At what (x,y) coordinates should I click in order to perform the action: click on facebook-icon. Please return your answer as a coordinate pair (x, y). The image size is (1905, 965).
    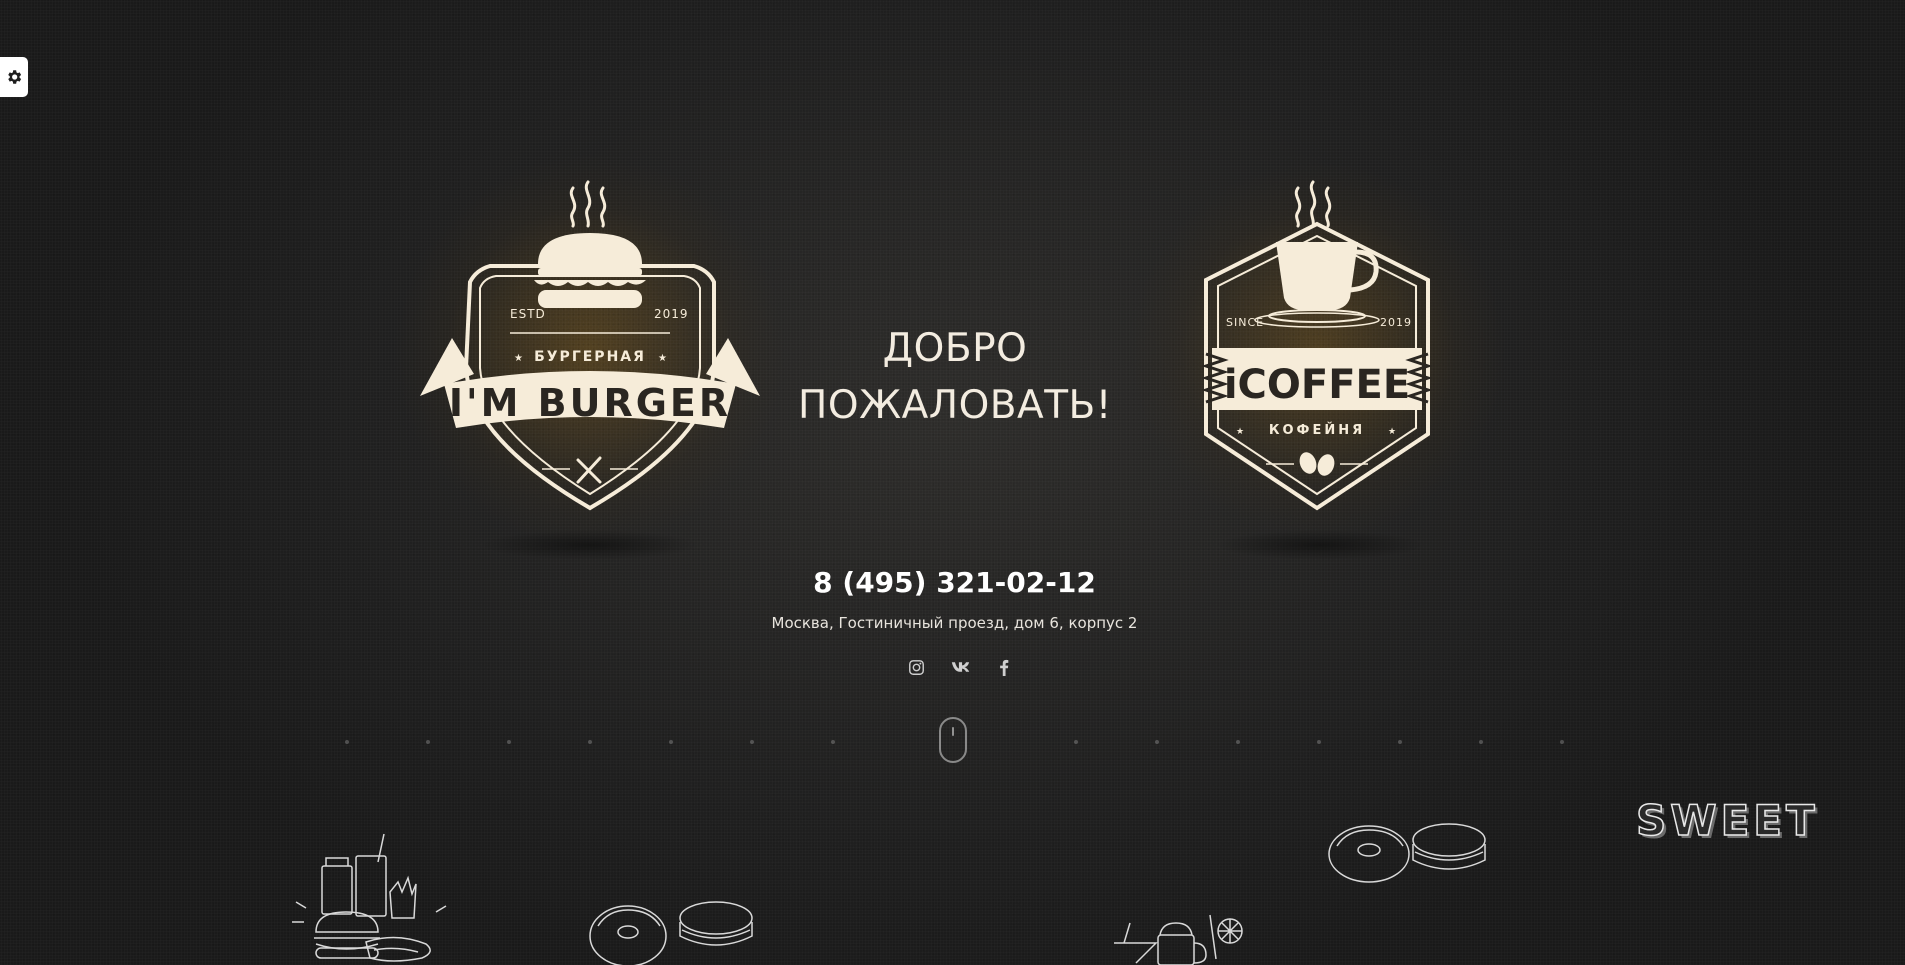
    Looking at the image, I should click on (1004, 667).